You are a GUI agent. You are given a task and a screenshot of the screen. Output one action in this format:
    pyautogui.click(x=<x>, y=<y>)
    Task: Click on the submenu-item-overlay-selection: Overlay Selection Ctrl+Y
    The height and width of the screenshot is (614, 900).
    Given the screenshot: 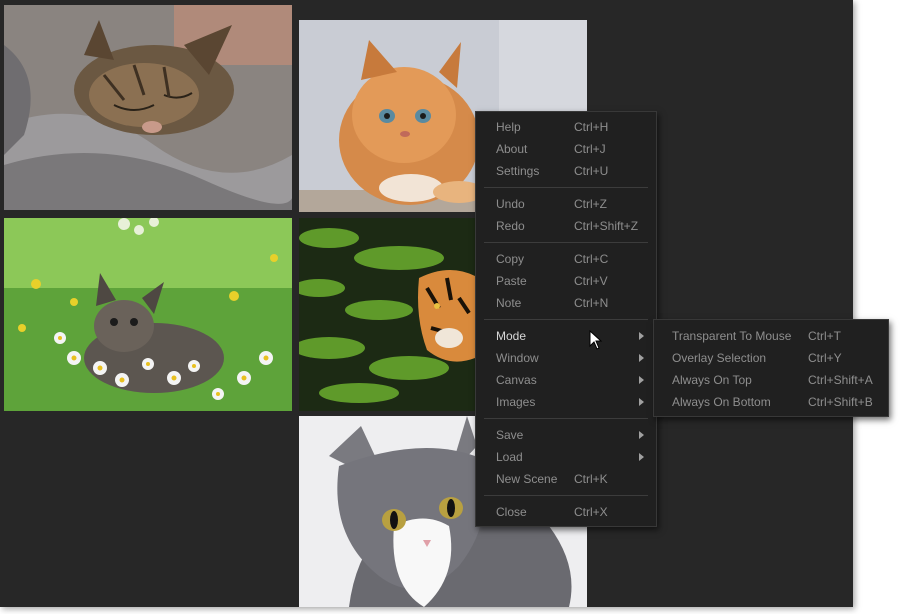 What is the action you would take?
    pyautogui.click(x=771, y=358)
    